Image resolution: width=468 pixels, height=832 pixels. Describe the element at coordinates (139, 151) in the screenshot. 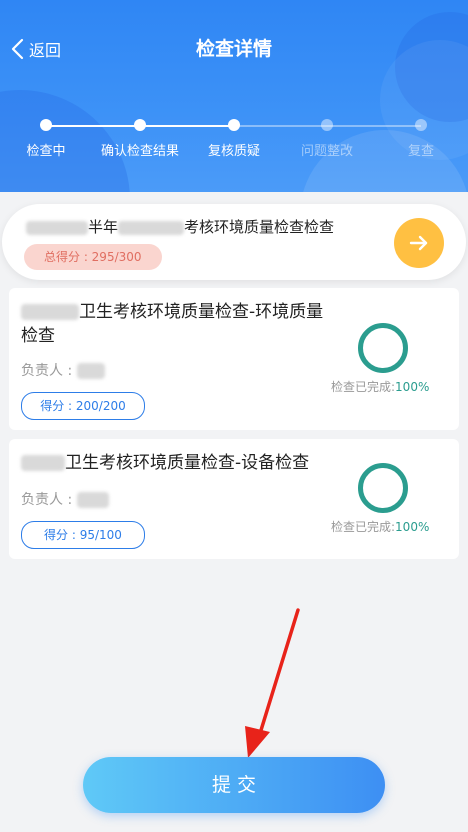

I see `step-label-confirm: 确认检查结果` at that location.